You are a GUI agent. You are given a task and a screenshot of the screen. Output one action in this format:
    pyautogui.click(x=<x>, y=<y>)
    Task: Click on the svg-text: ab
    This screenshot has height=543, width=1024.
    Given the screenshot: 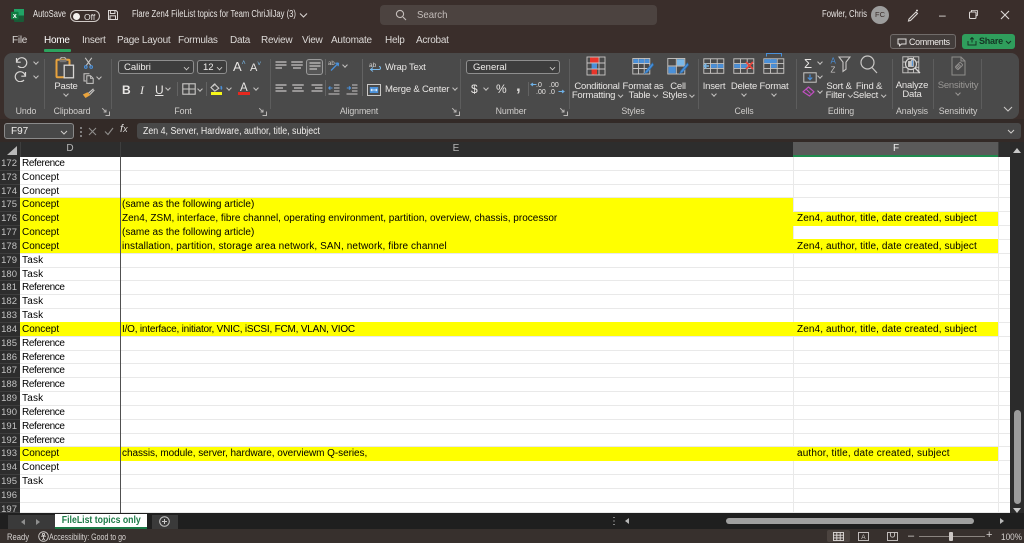 What is the action you would take?
    pyautogui.click(x=331, y=64)
    